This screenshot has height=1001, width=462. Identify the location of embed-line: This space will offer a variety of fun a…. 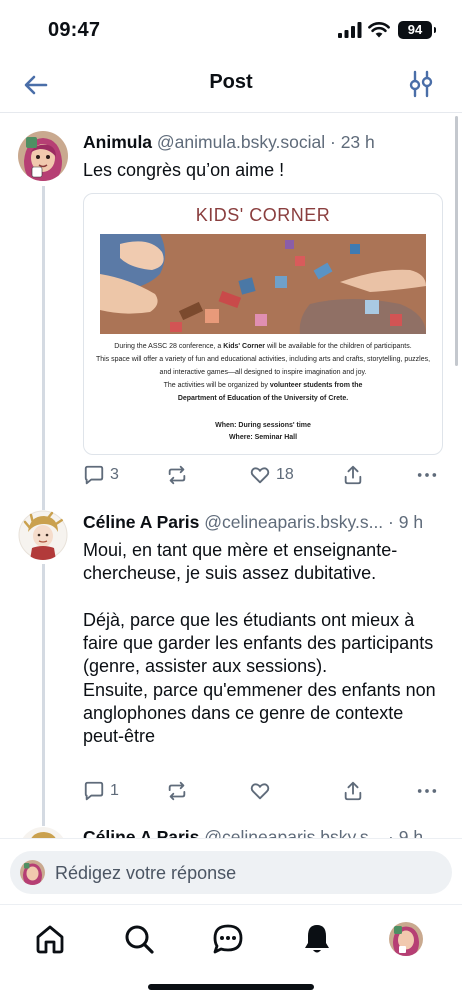
(263, 359).